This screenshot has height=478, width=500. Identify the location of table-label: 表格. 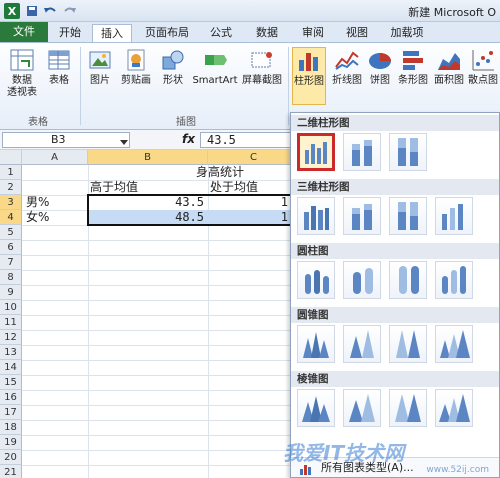
(59, 80).